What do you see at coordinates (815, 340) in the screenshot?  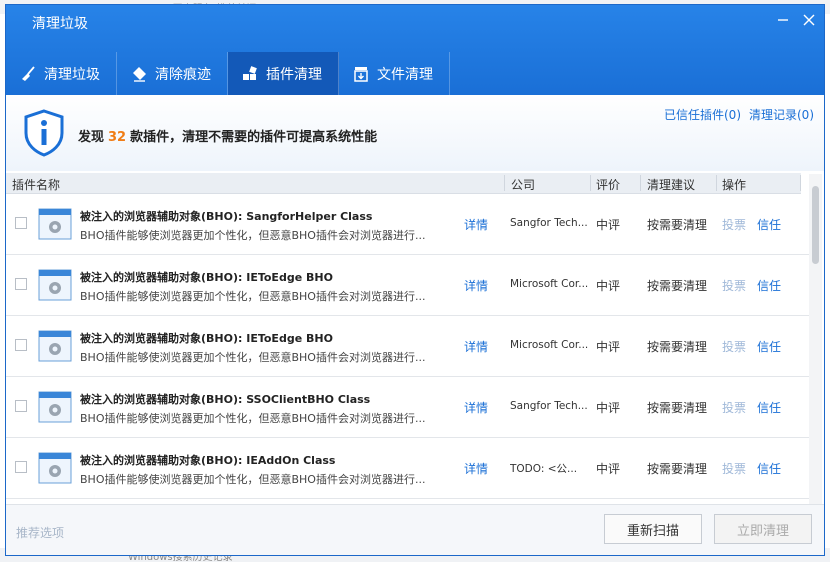 I see `list-scrollbar` at bounding box center [815, 340].